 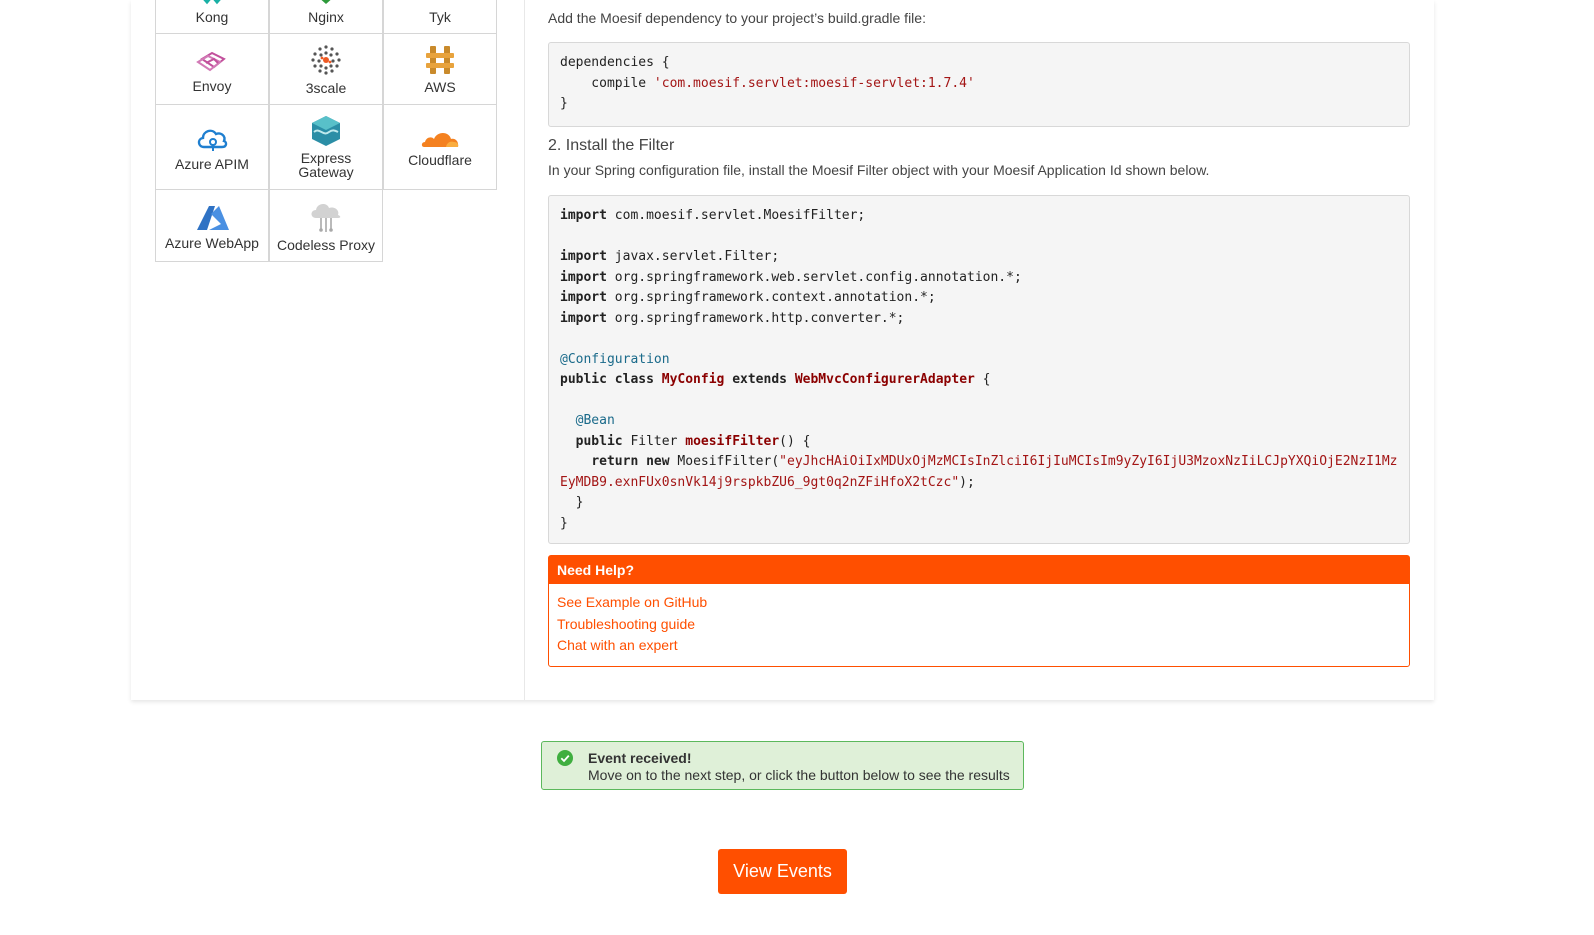 What do you see at coordinates (326, 147) in the screenshot?
I see `integration-express-gateway: Express Gateway` at bounding box center [326, 147].